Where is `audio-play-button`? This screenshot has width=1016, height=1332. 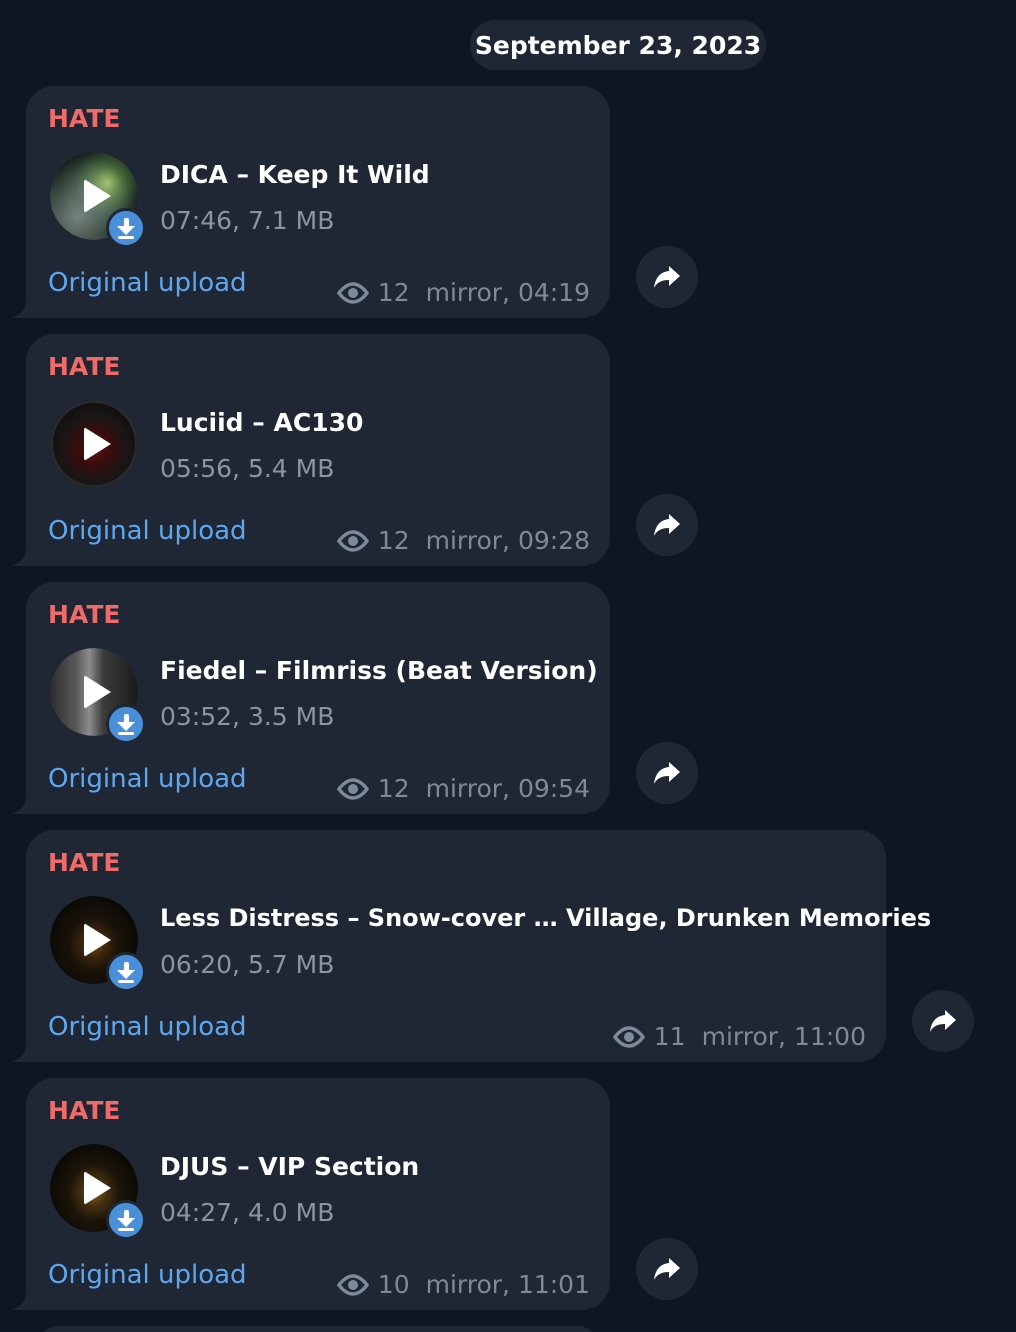
audio-play-button is located at coordinates (94, 444).